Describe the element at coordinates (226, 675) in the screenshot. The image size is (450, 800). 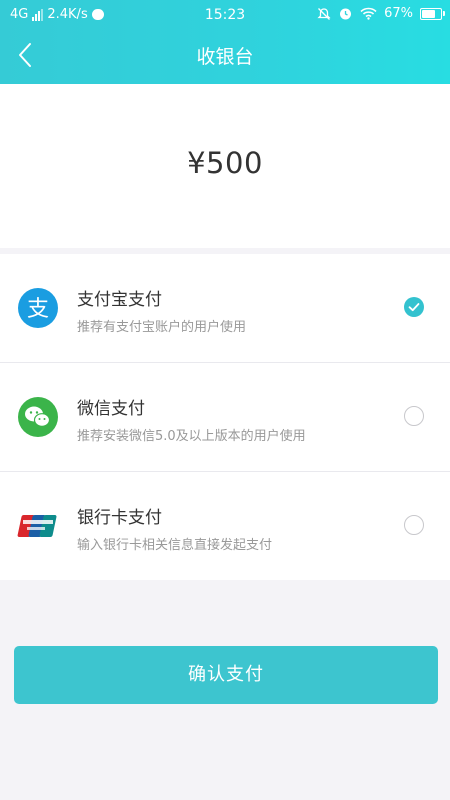
I see `confirm-payment-button: 确认支付` at that location.